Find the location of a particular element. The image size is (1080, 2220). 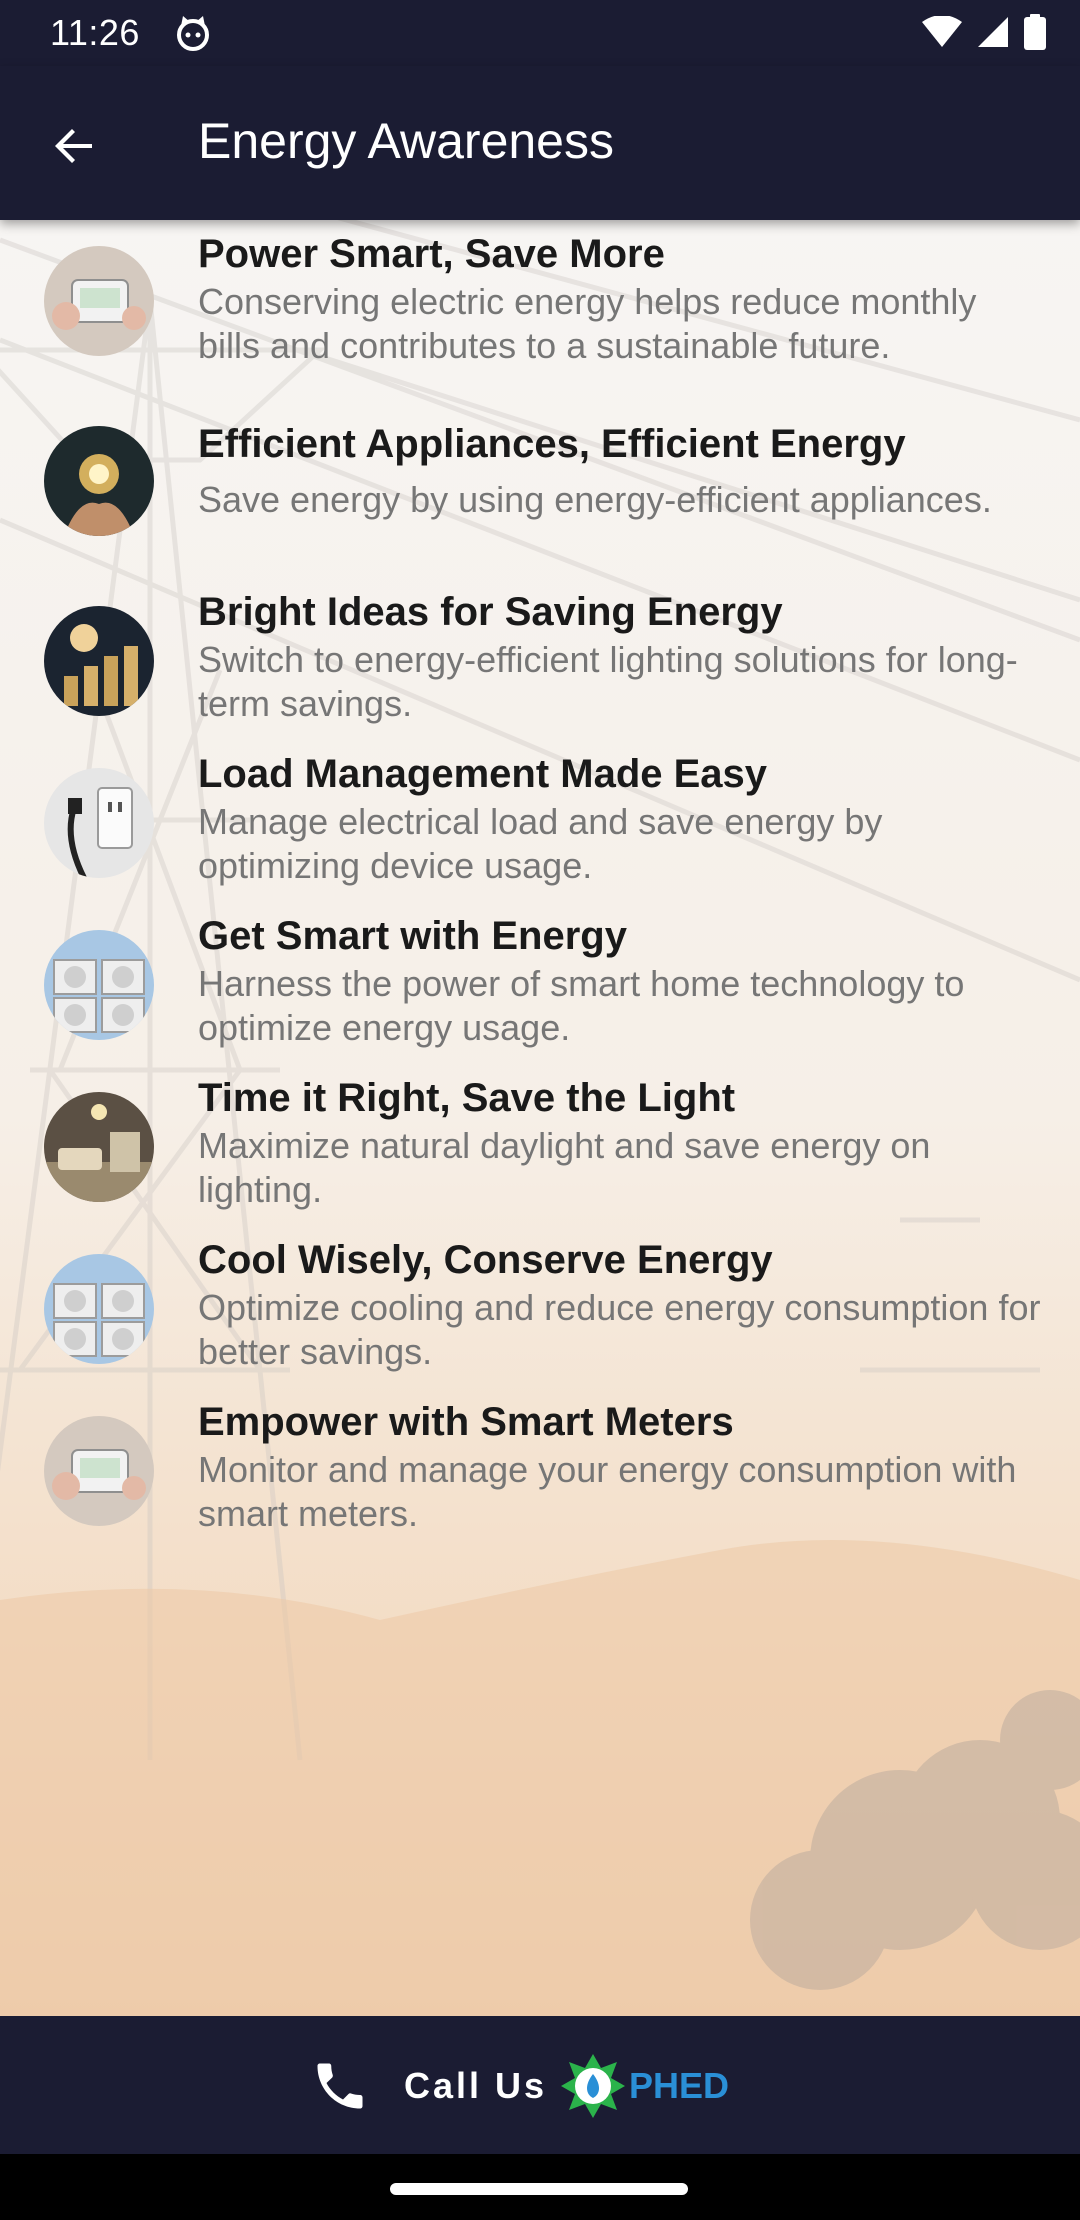

item-title: Power Smart, Save More is located at coordinates (431, 254).